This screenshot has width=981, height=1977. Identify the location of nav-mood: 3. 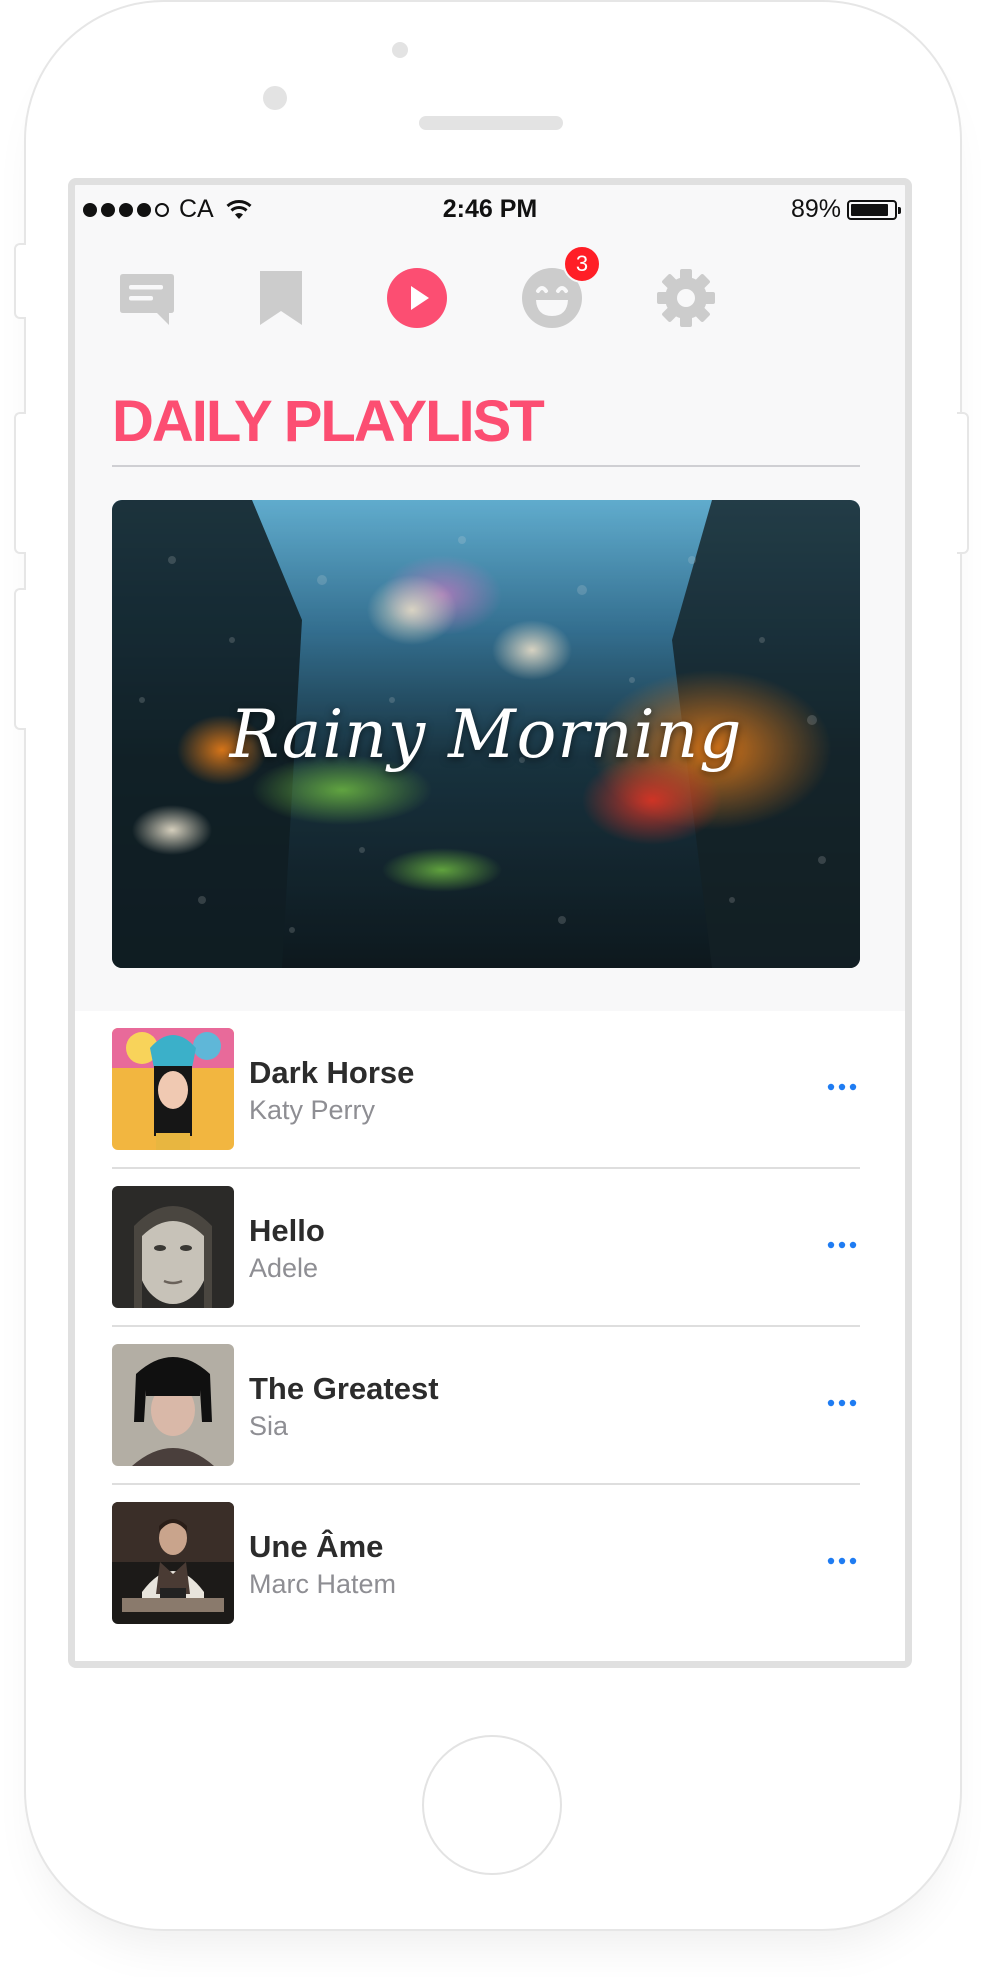
(559, 289).